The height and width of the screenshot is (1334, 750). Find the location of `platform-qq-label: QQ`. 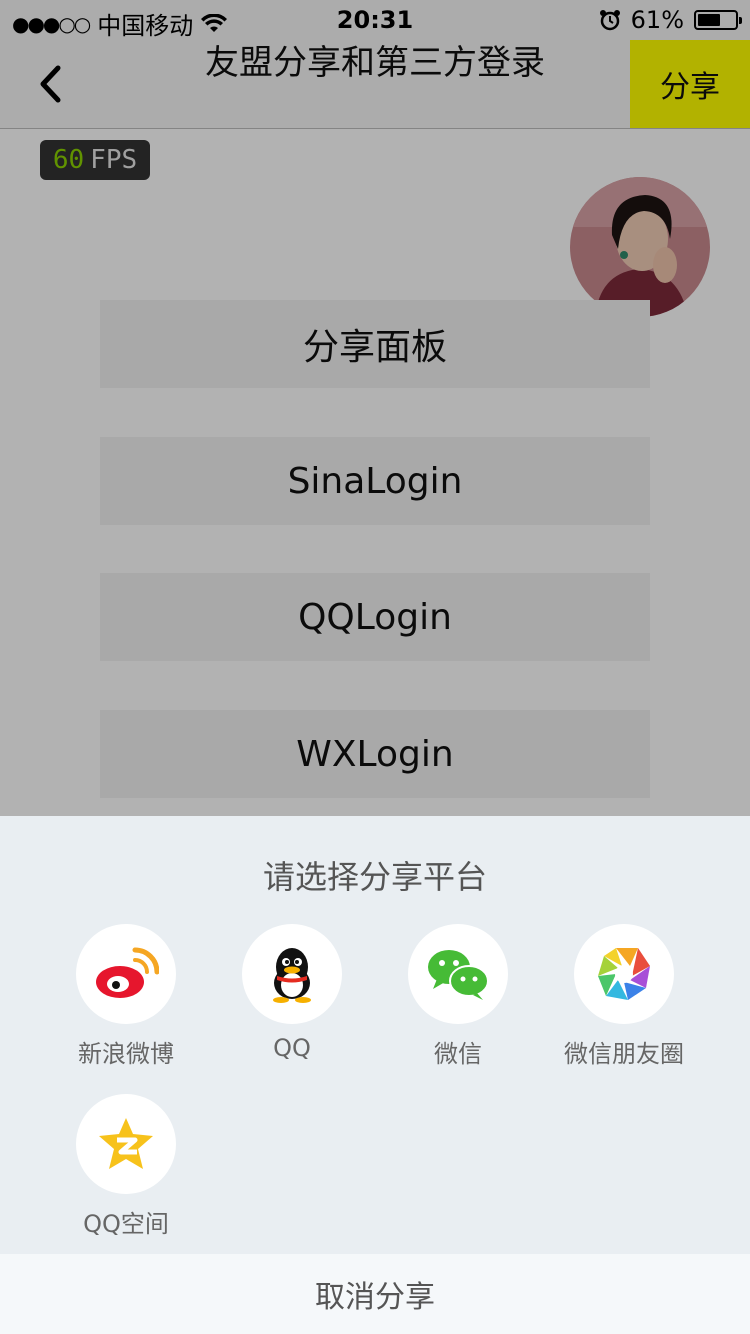

platform-qq-label: QQ is located at coordinates (292, 1048).